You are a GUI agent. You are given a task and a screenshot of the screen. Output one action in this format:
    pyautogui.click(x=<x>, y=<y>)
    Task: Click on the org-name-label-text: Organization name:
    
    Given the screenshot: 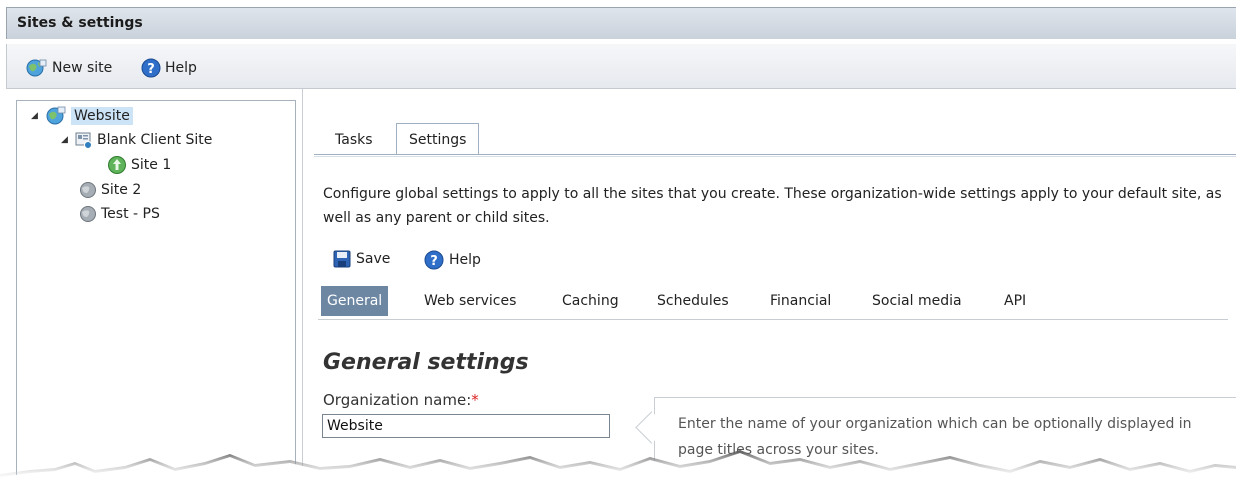 What is the action you would take?
    pyautogui.click(x=397, y=400)
    